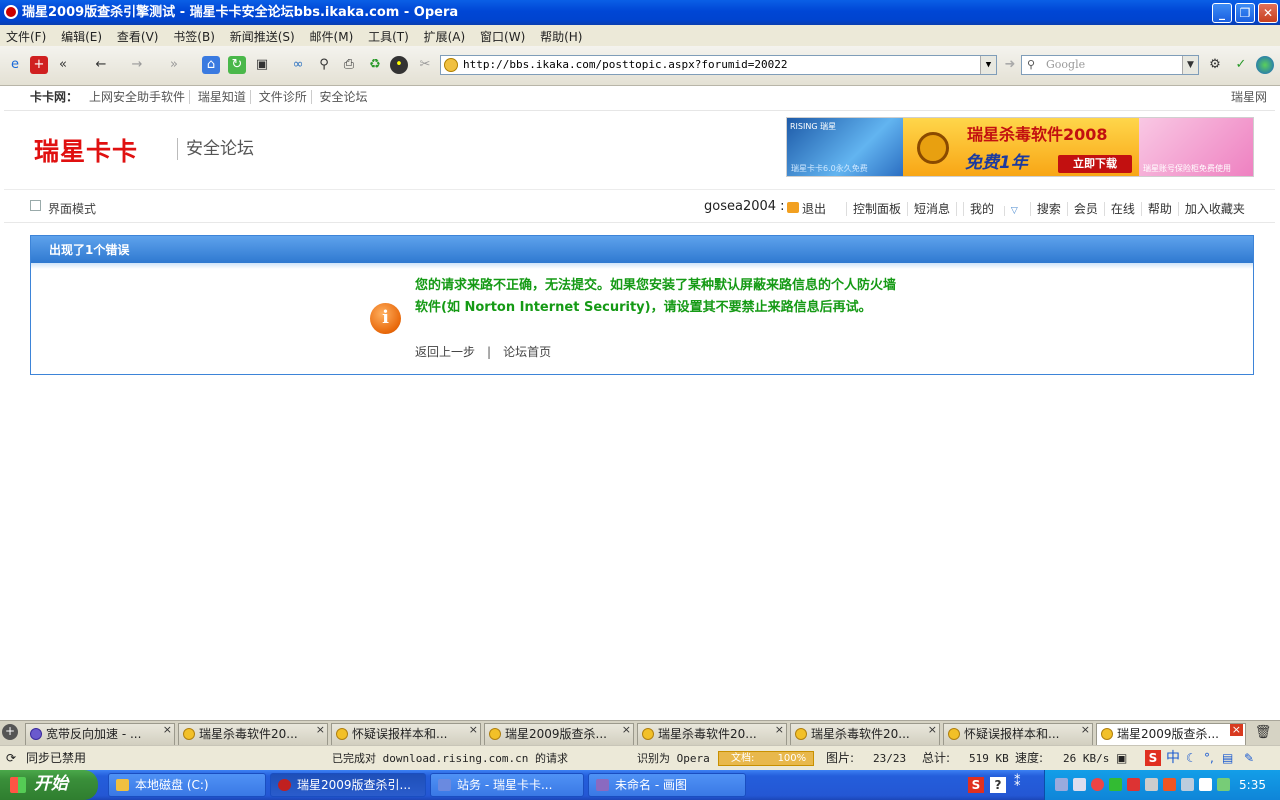  I want to click on shield-icon: +, so click(39, 65).